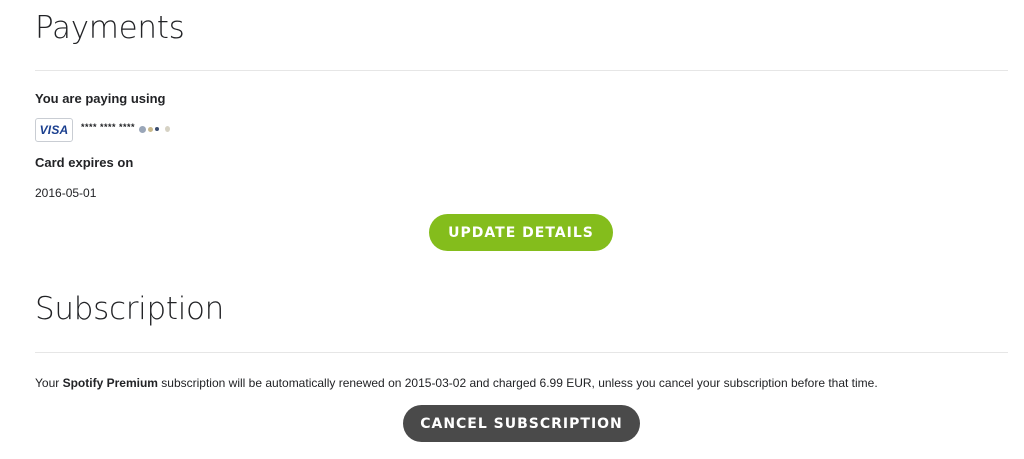 The image size is (1024, 459). Describe the element at coordinates (54, 130) in the screenshot. I see `visa-card-icon: VISA` at that location.